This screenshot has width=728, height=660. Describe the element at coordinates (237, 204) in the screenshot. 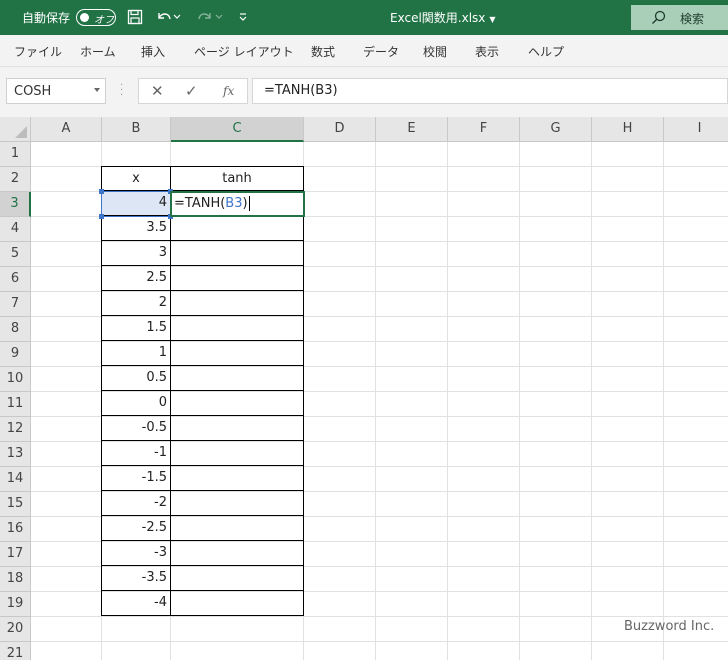

I see `active-cell-editor: =TANH(B3)` at that location.